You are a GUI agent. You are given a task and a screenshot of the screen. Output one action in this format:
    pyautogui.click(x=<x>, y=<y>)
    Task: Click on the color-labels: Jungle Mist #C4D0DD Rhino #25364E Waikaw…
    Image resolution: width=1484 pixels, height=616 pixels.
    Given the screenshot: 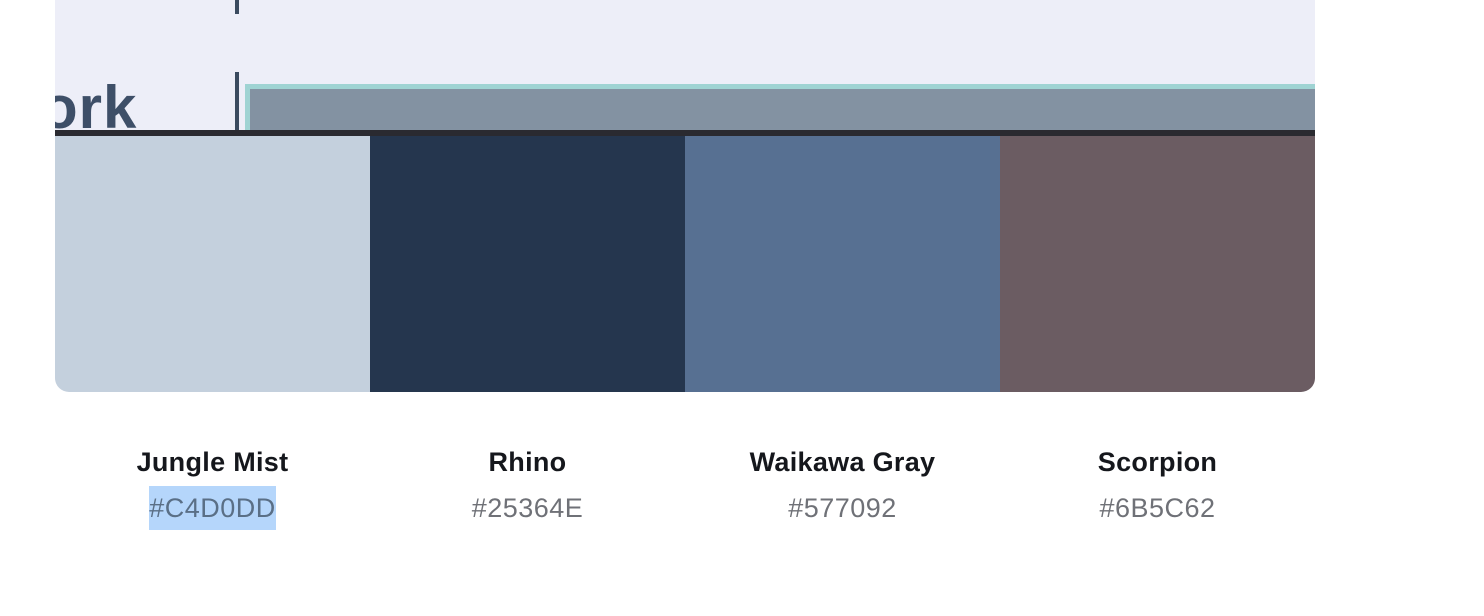 What is the action you would take?
    pyautogui.click(x=685, y=487)
    